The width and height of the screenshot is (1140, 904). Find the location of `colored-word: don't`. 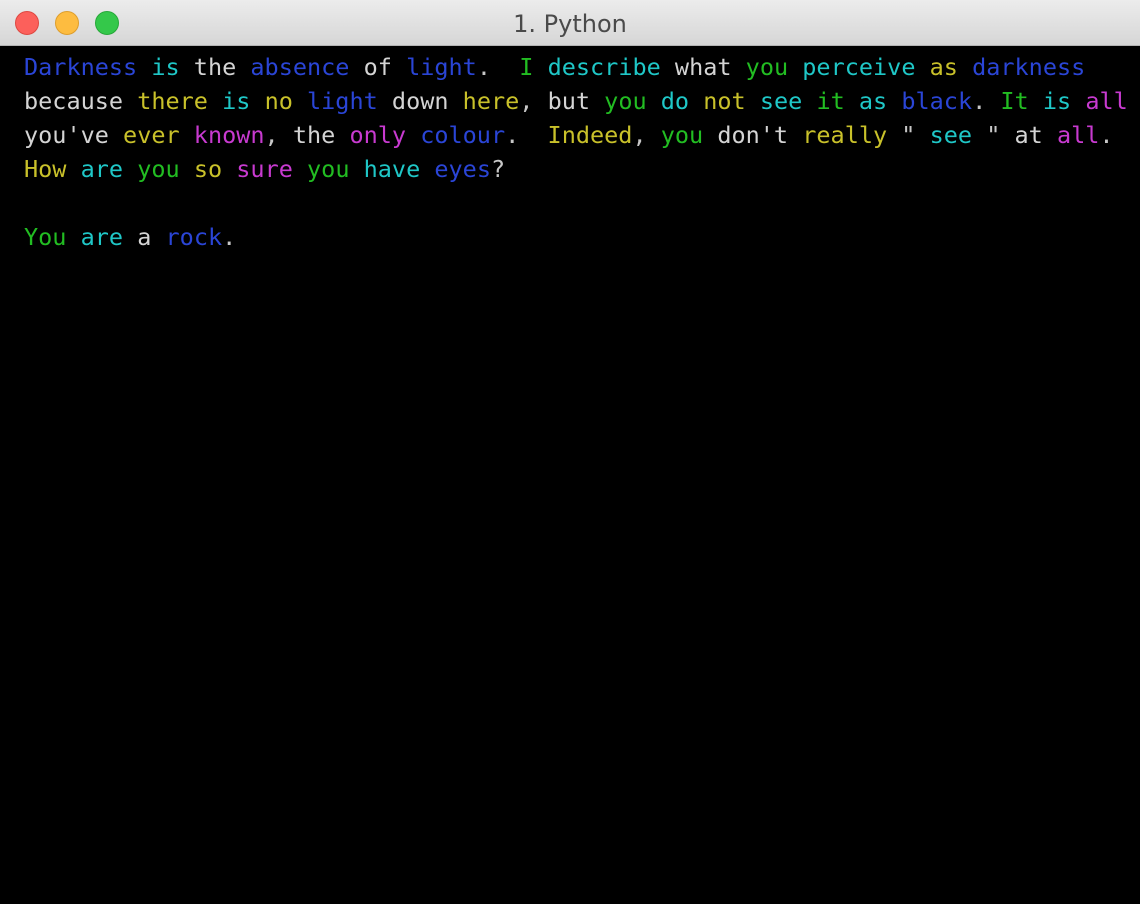

colored-word: don't is located at coordinates (753, 135).